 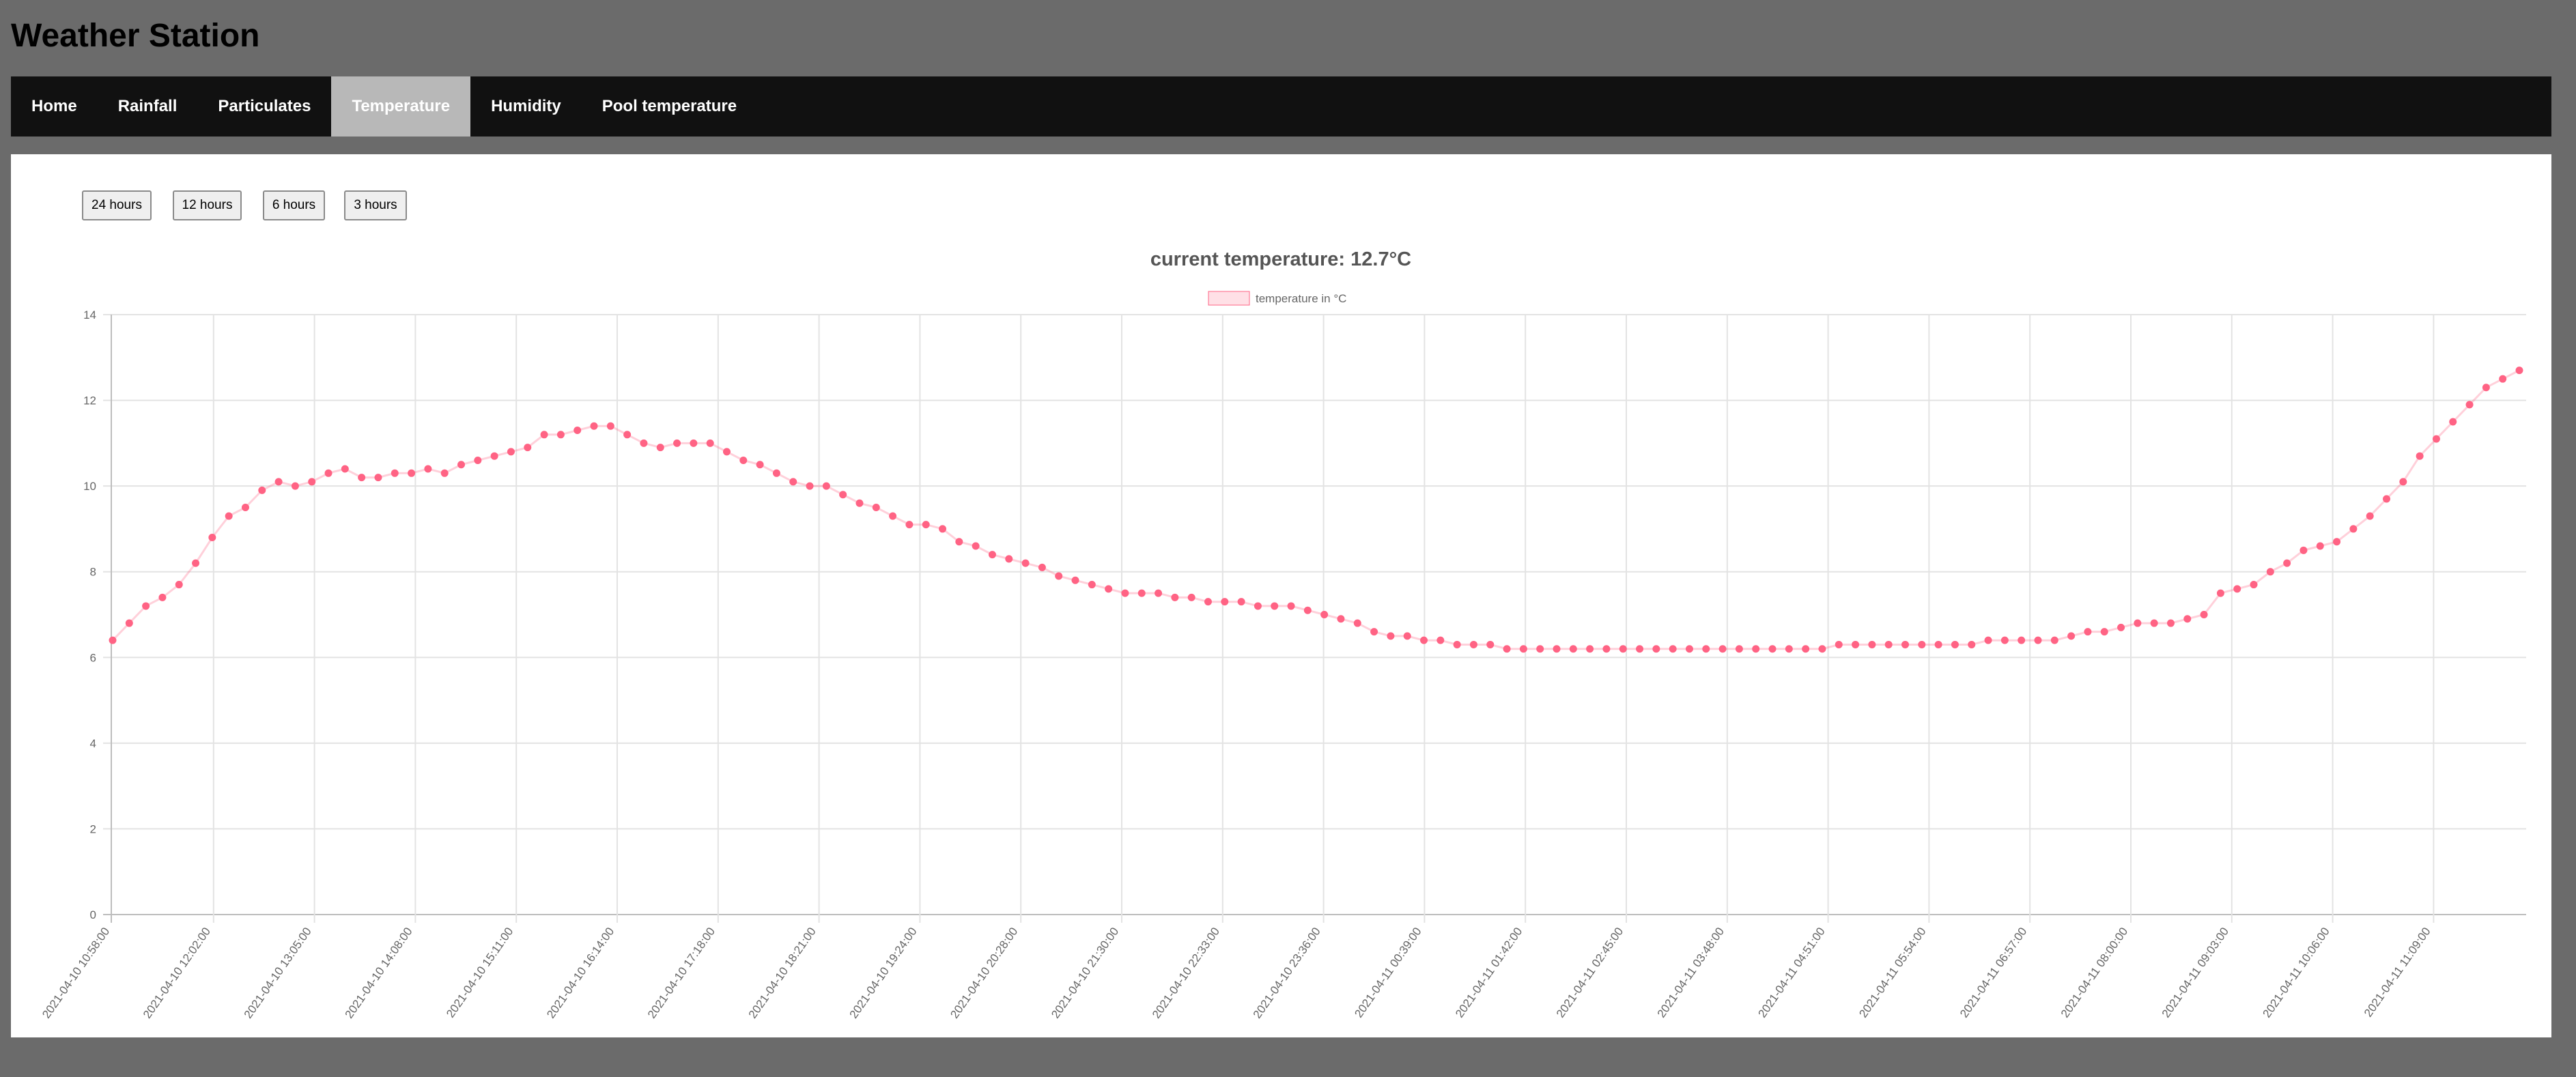 I want to click on x-tick-label: 2021-04-11 06:57:00, so click(x=1993, y=972).